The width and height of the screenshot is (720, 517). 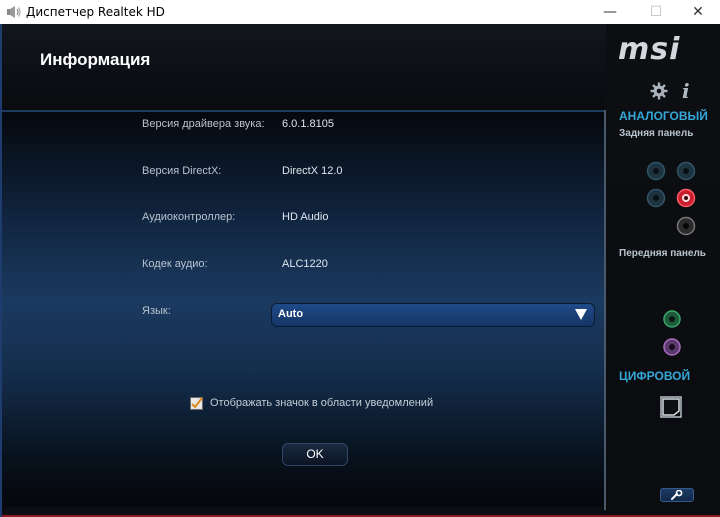 What do you see at coordinates (291, 314) in the screenshot?
I see `language-value: Auto` at bounding box center [291, 314].